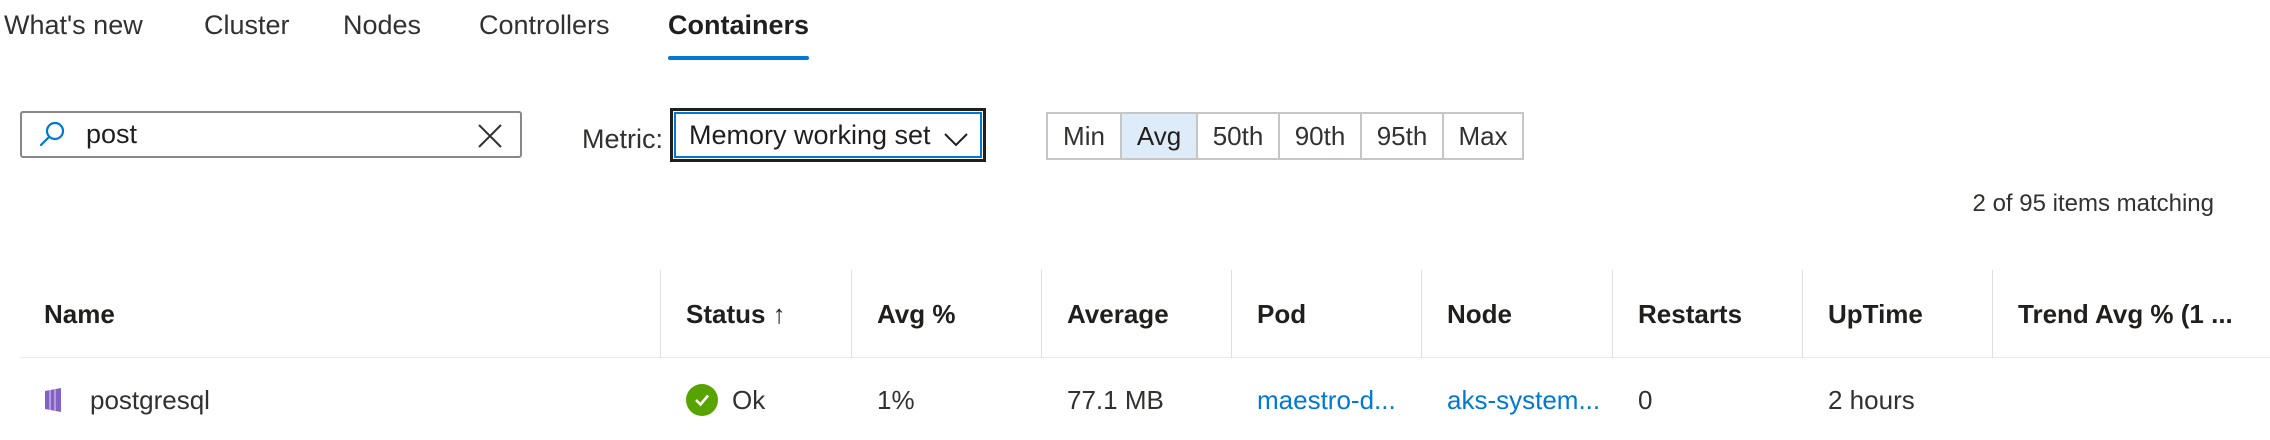 The height and width of the screenshot is (440, 2270). What do you see at coordinates (79, 314) in the screenshot?
I see `column-header-name: Name` at bounding box center [79, 314].